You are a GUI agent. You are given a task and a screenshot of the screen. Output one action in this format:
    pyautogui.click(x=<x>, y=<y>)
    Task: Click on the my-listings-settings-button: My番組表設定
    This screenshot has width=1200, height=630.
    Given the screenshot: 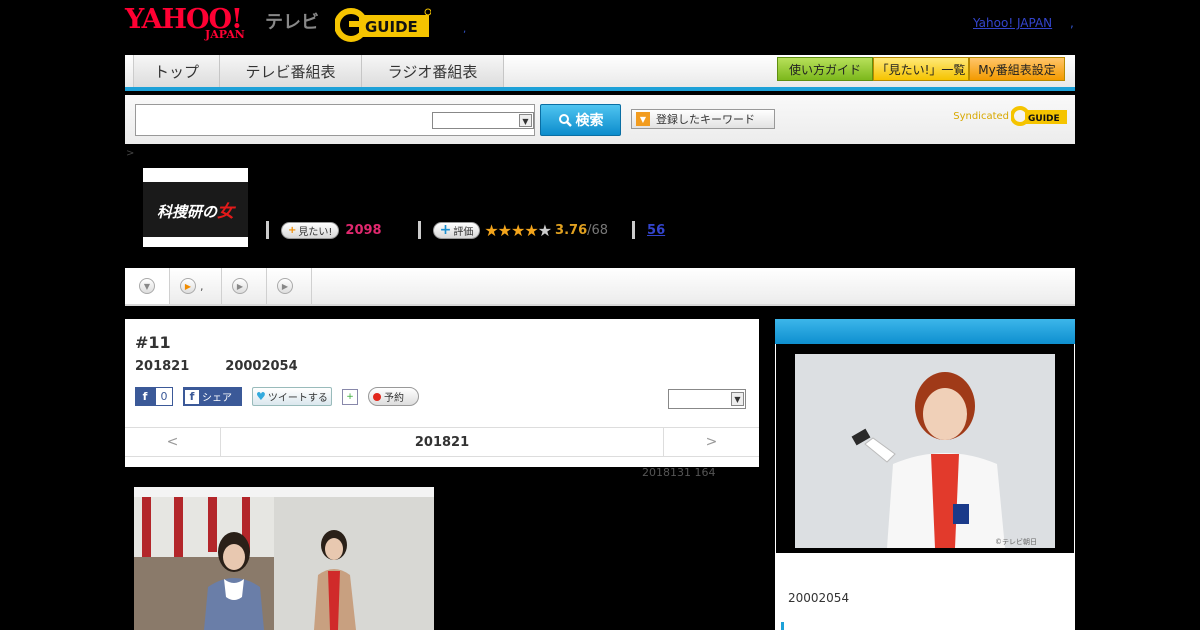 What is the action you would take?
    pyautogui.click(x=1017, y=69)
    